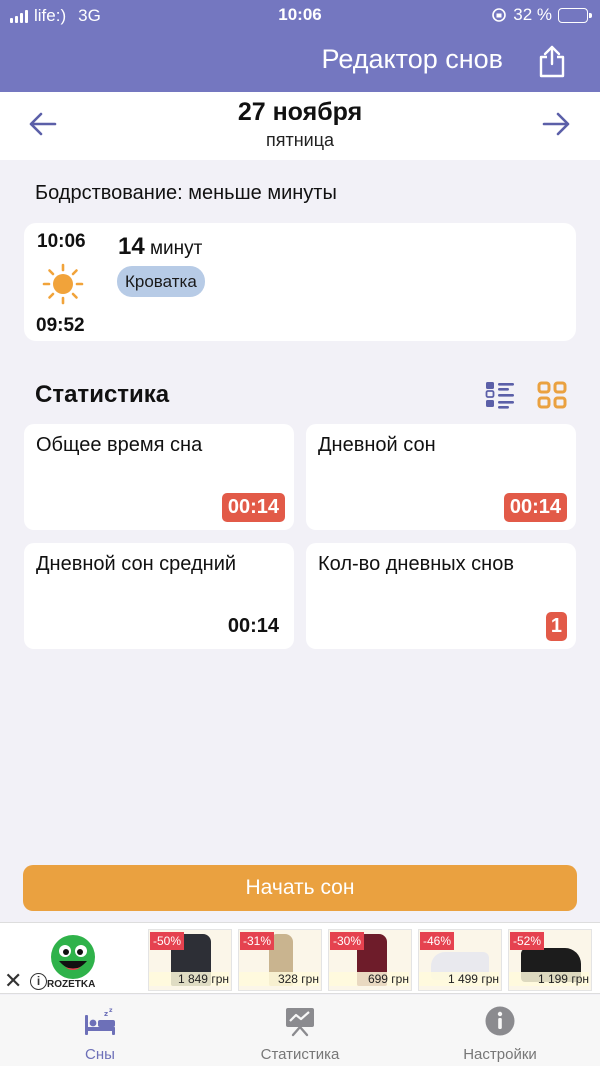 This screenshot has height=1066, width=600. Describe the element at coordinates (300, 1022) in the screenshot. I see `chart-board-icon` at that location.